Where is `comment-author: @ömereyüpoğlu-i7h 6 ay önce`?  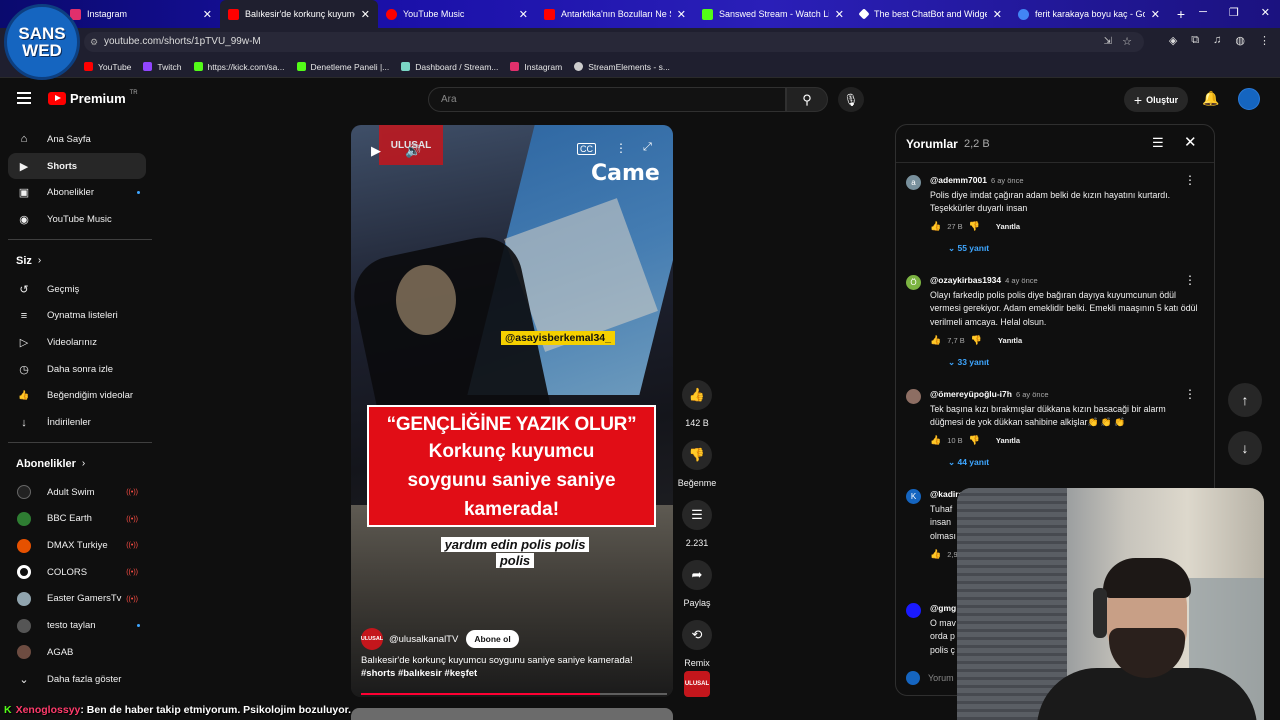 comment-author: @ömereyüpoğlu-i7h 6 ay önce is located at coordinates (989, 394).